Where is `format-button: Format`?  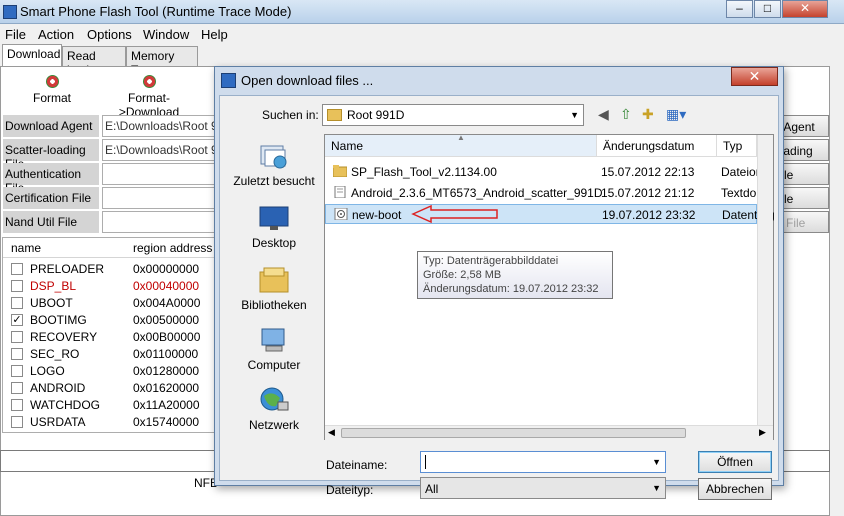
format-button: Format is located at coordinates (52, 90).